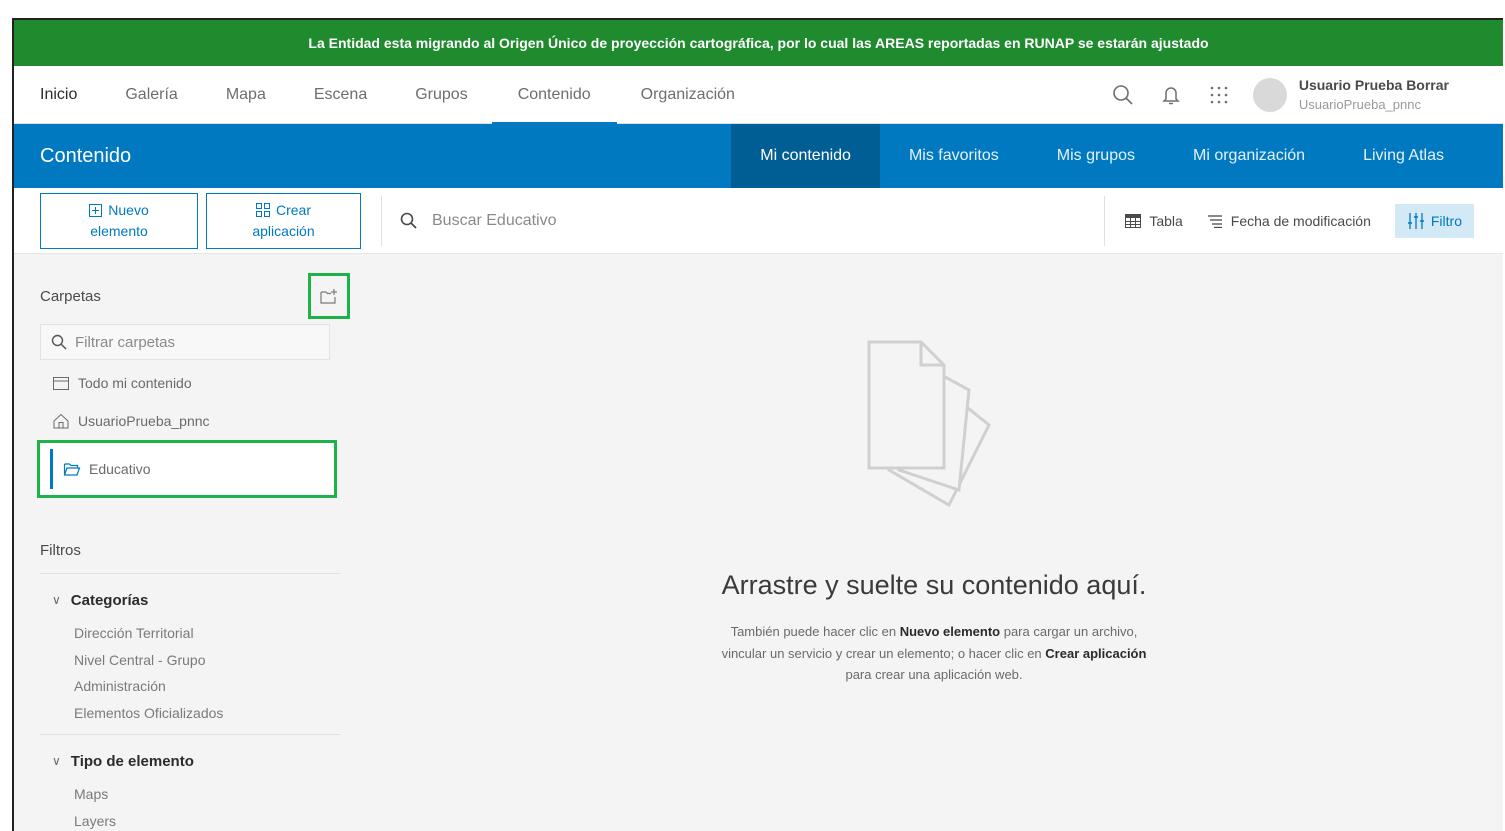  Describe the element at coordinates (190, 633) in the screenshot. I see `filter-item: Dirección Territorial` at that location.